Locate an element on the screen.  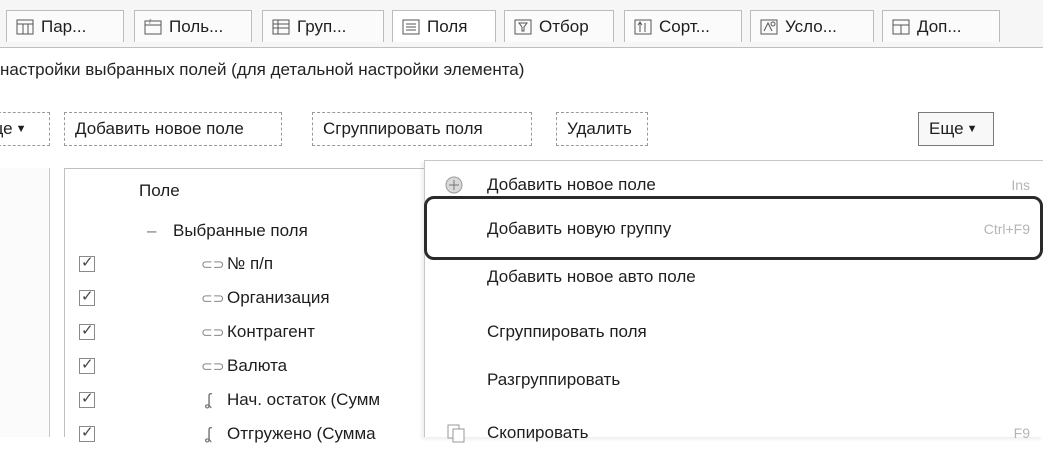
tree-row: ⊂⊃ Организация is located at coordinates (246, 298).